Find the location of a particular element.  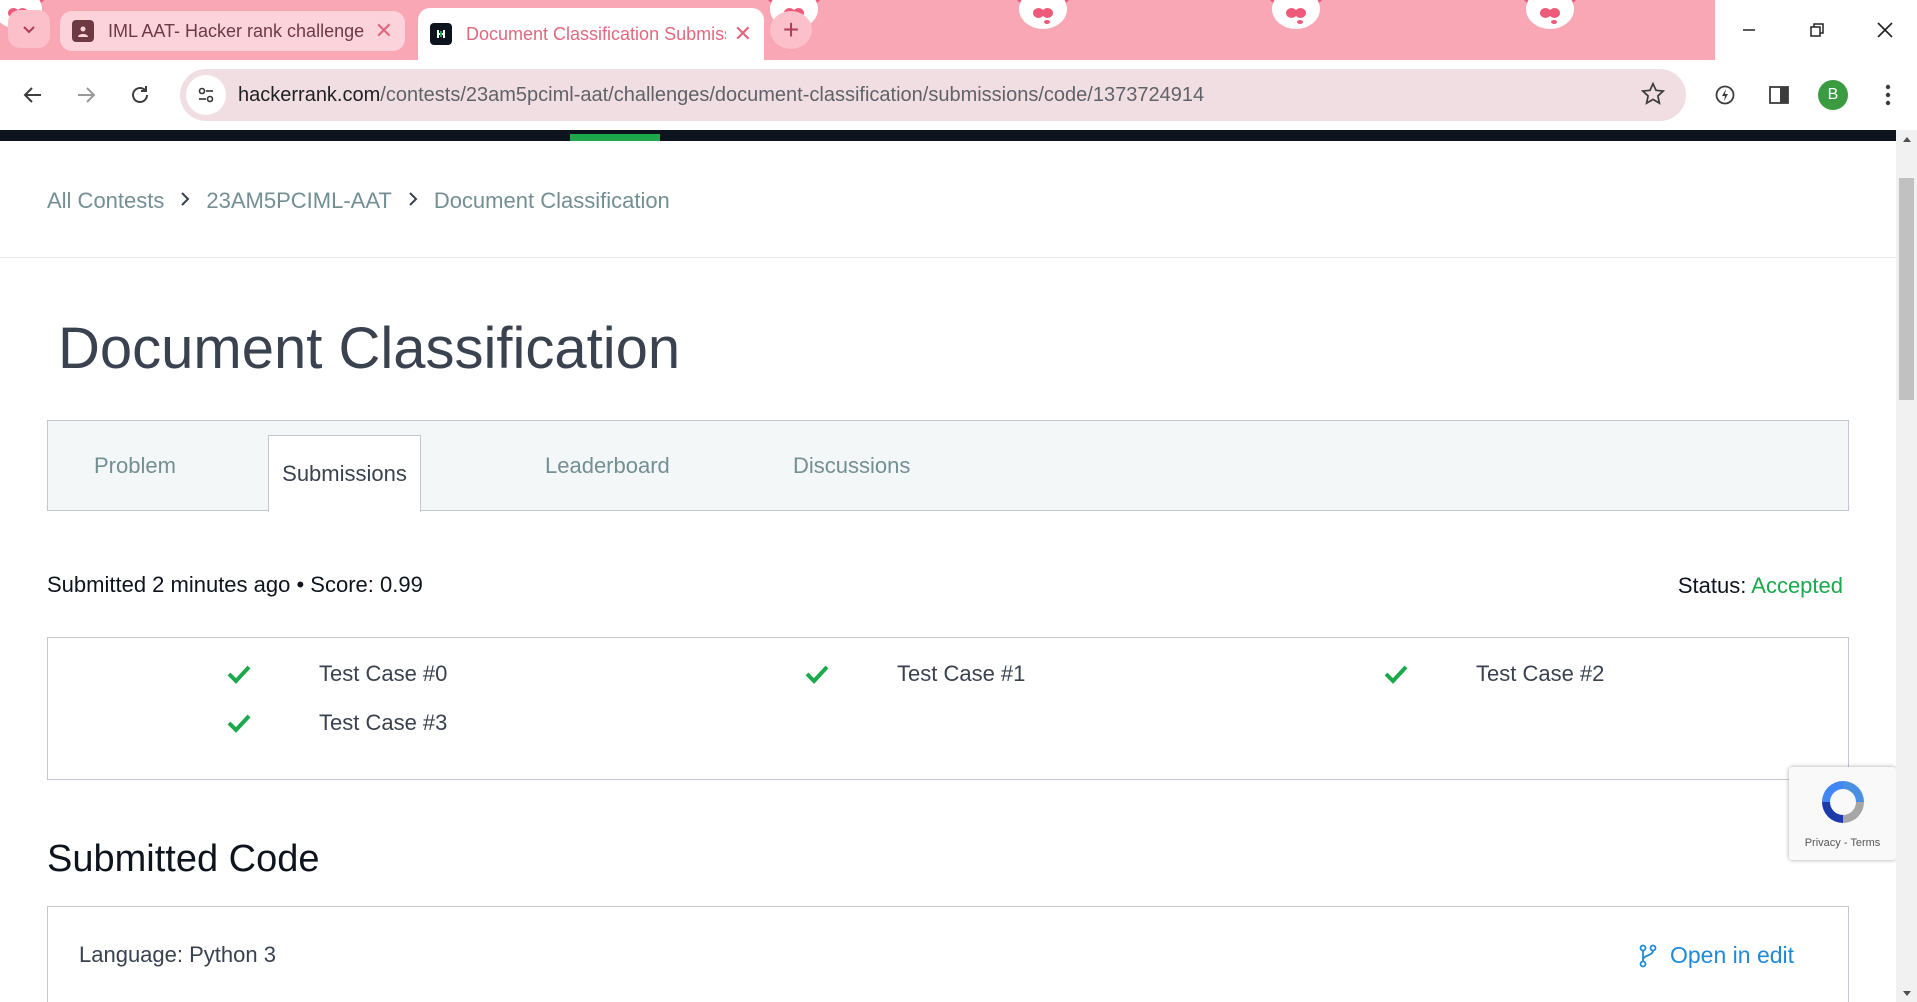

more-vertical-icon is located at coordinates (1888, 95).